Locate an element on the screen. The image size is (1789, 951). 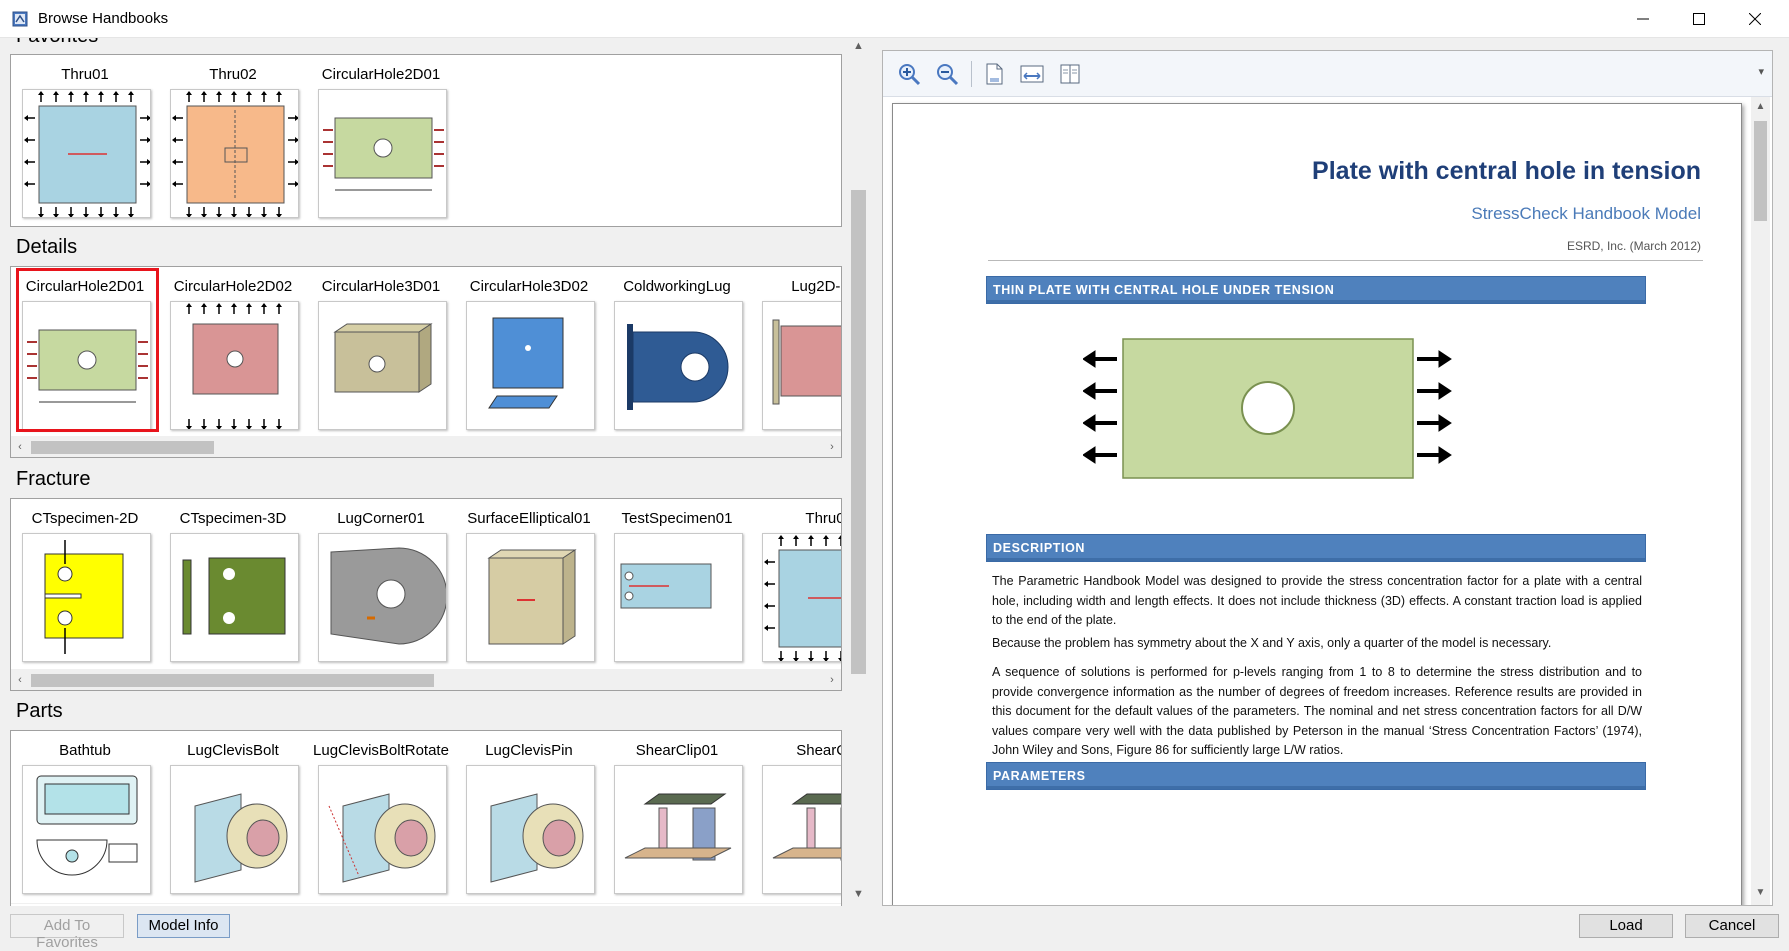
zoom-in-button is located at coordinates (909, 74).